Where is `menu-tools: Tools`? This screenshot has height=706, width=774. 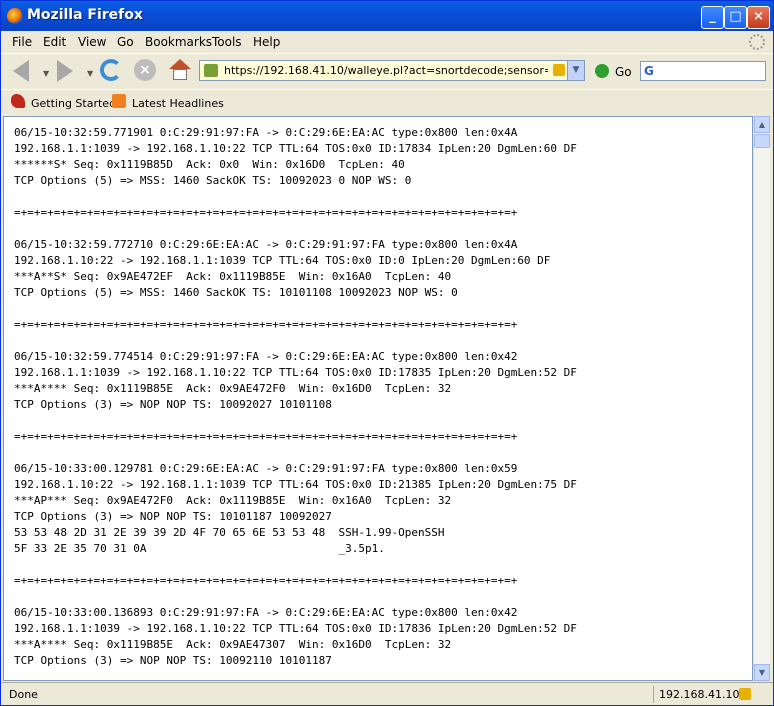
menu-tools: Tools is located at coordinates (227, 42).